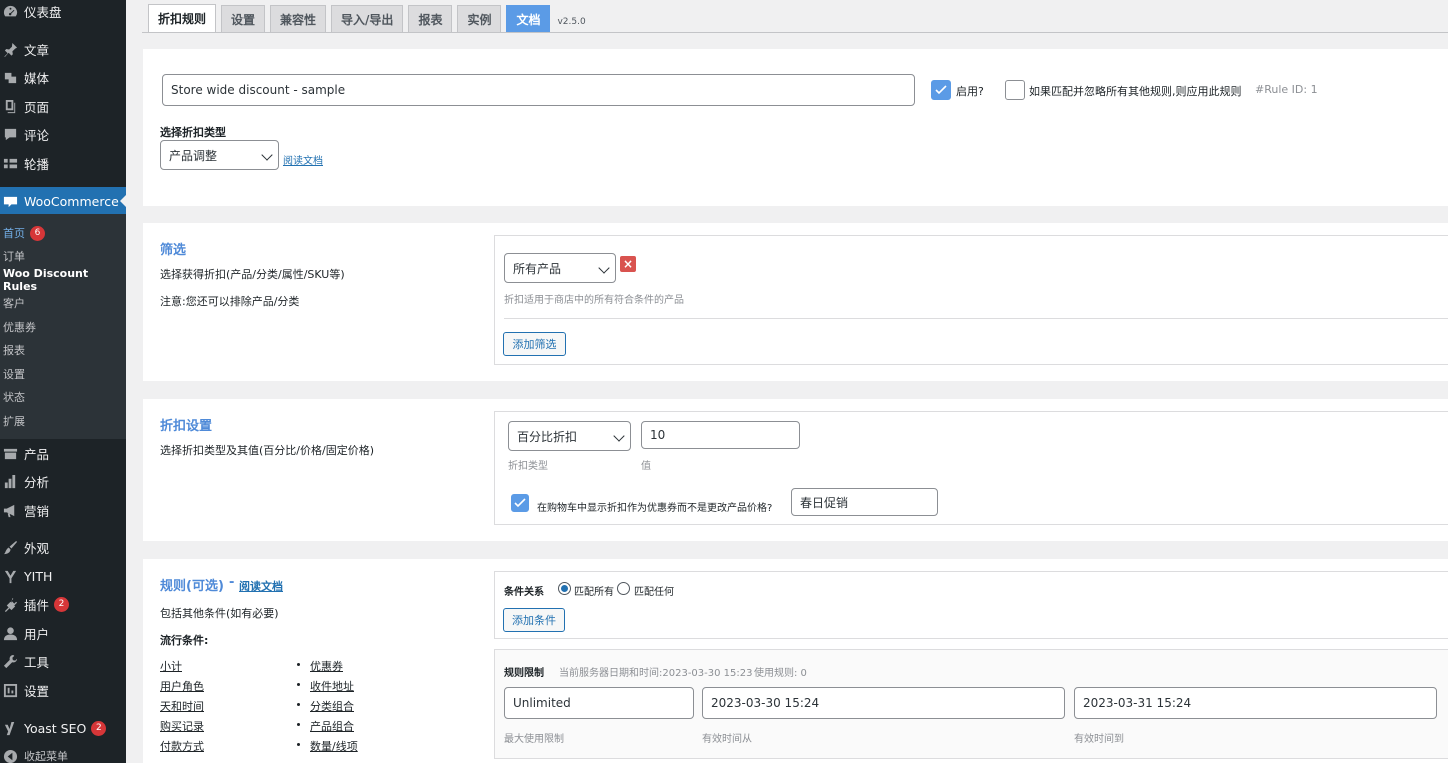 This screenshot has width=1448, height=763. Describe the element at coordinates (123, 201) in the screenshot. I see `current-menu-arrow` at that location.